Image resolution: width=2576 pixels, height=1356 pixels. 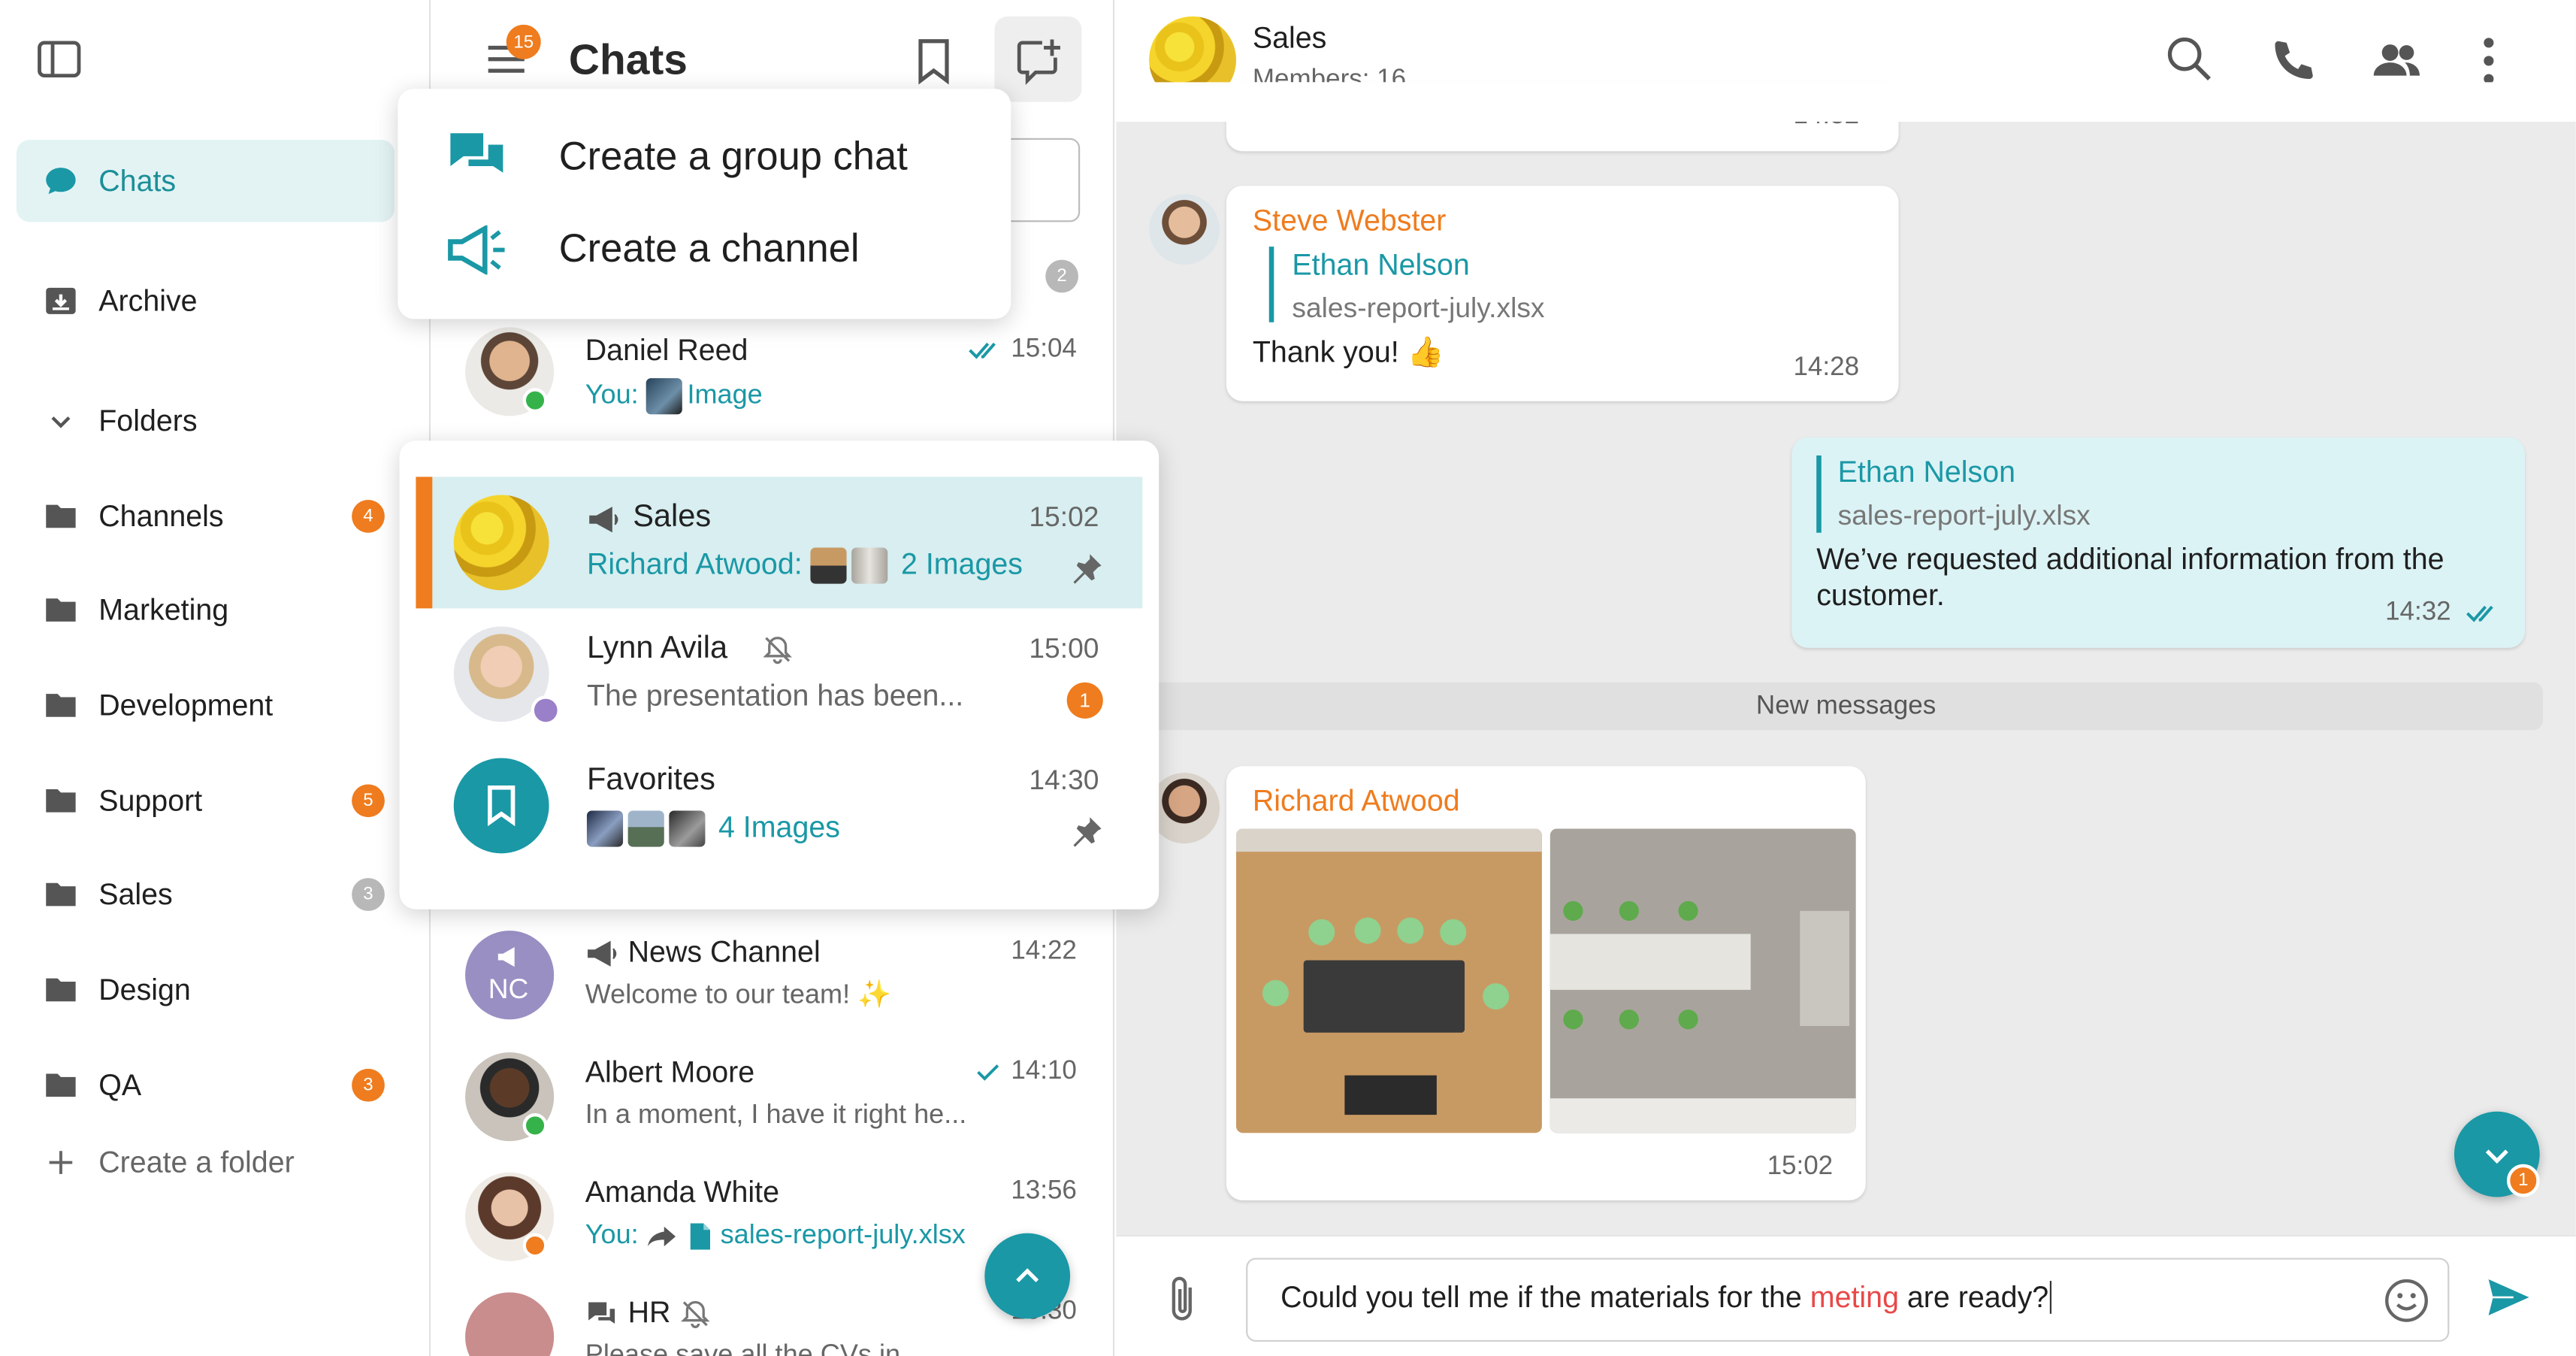 What do you see at coordinates (509, 989) in the screenshot?
I see `avatar-initials: NC` at bounding box center [509, 989].